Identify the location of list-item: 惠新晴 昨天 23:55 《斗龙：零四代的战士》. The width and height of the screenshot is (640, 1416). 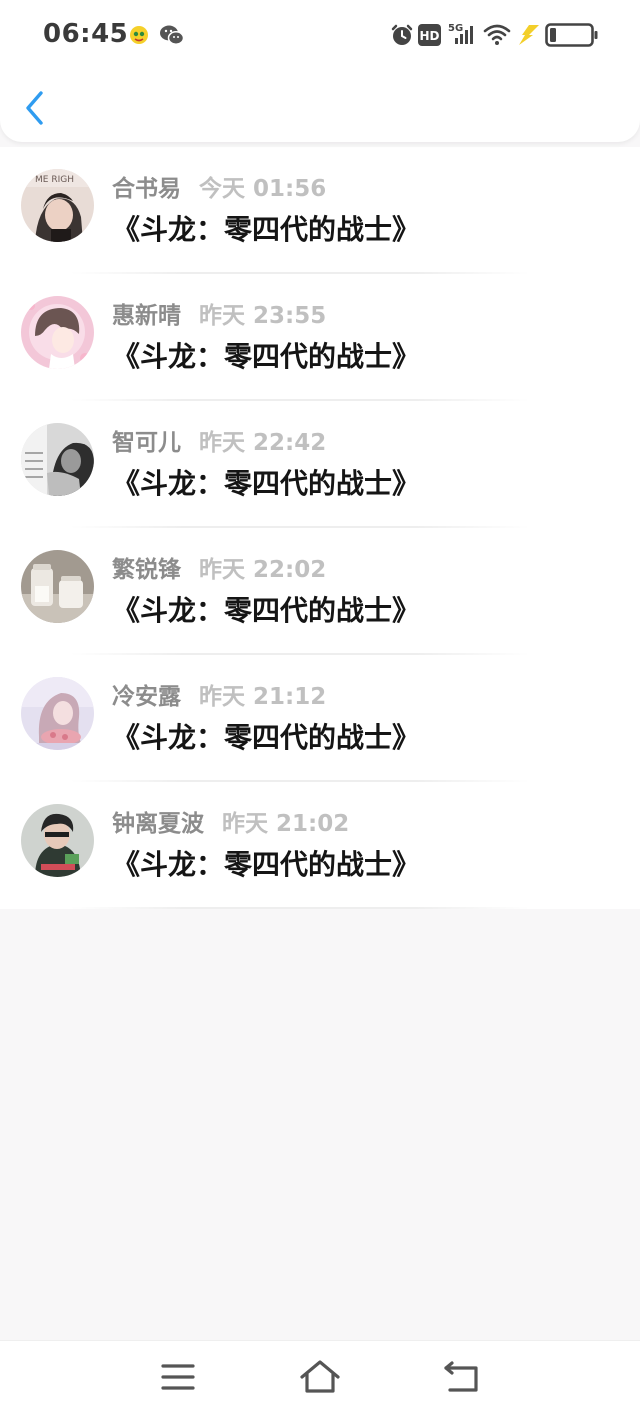
(320, 337).